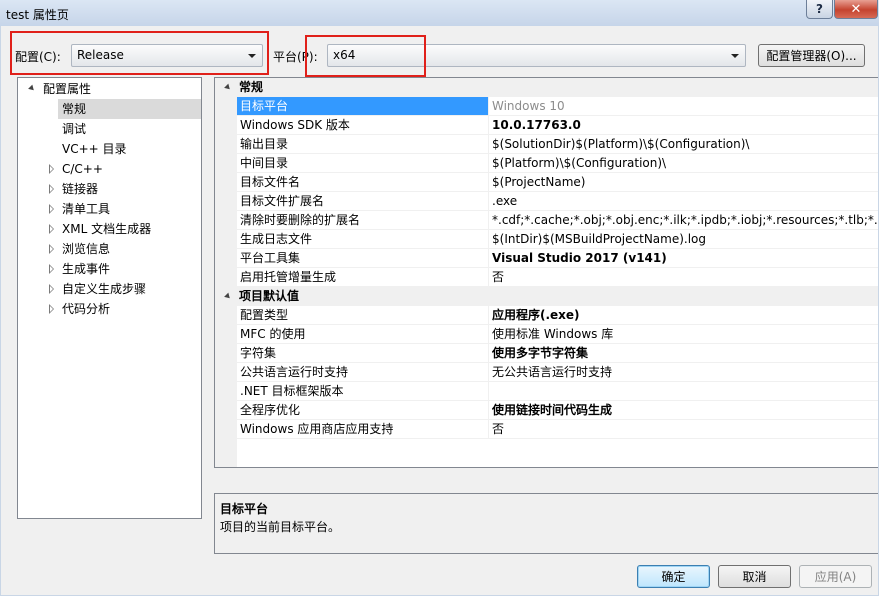  What do you see at coordinates (363, 353) in the screenshot?
I see `property-name: 字符集` at bounding box center [363, 353].